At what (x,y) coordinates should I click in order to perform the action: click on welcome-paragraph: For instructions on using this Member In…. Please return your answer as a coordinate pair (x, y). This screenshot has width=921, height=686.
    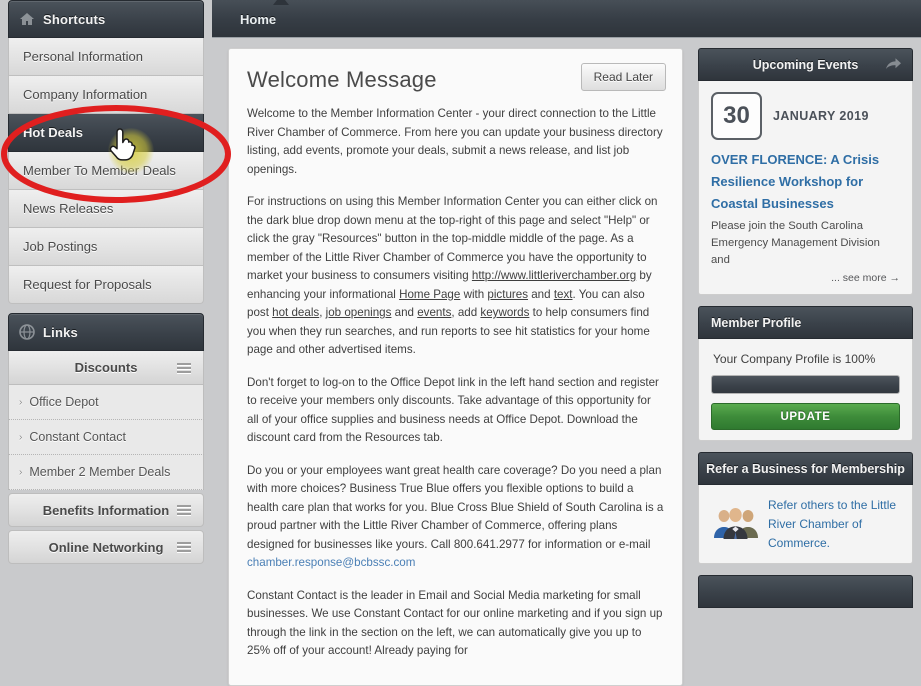
    Looking at the image, I should click on (455, 276).